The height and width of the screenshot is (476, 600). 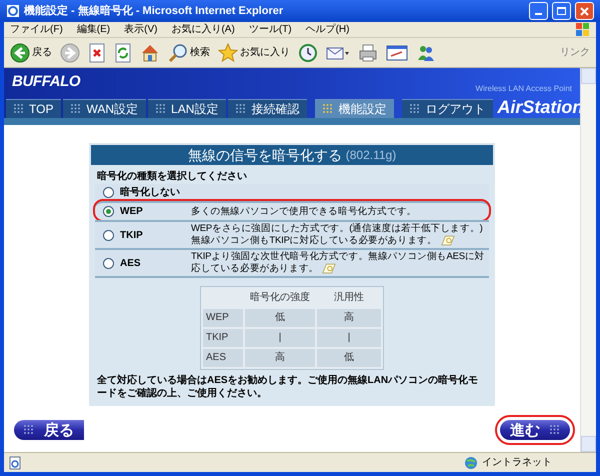 I want to click on row-header: WEP, so click(x=223, y=318).